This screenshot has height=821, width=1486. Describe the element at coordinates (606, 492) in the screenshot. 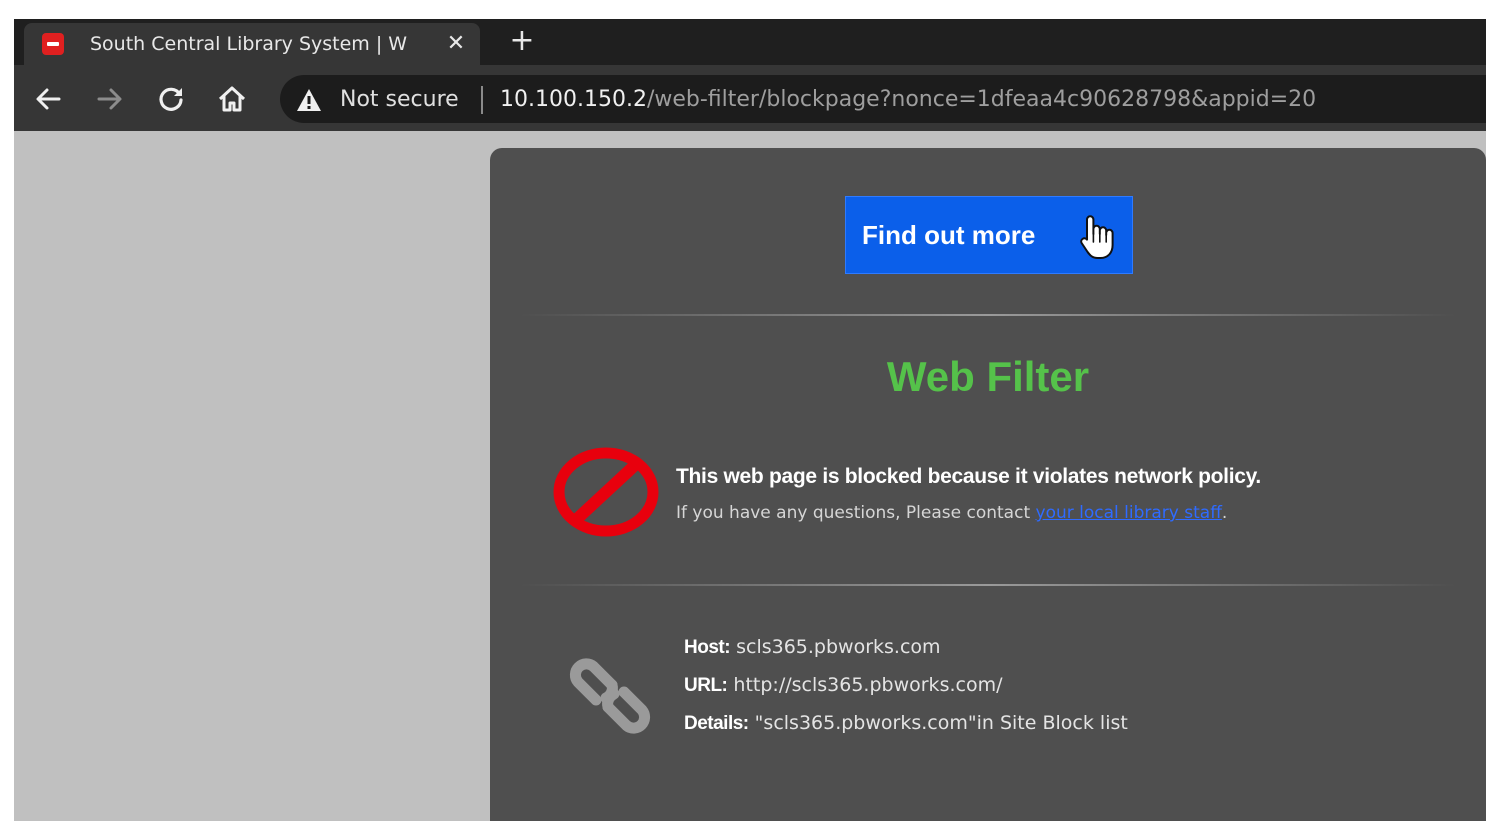

I see `prohibited-icon` at that location.